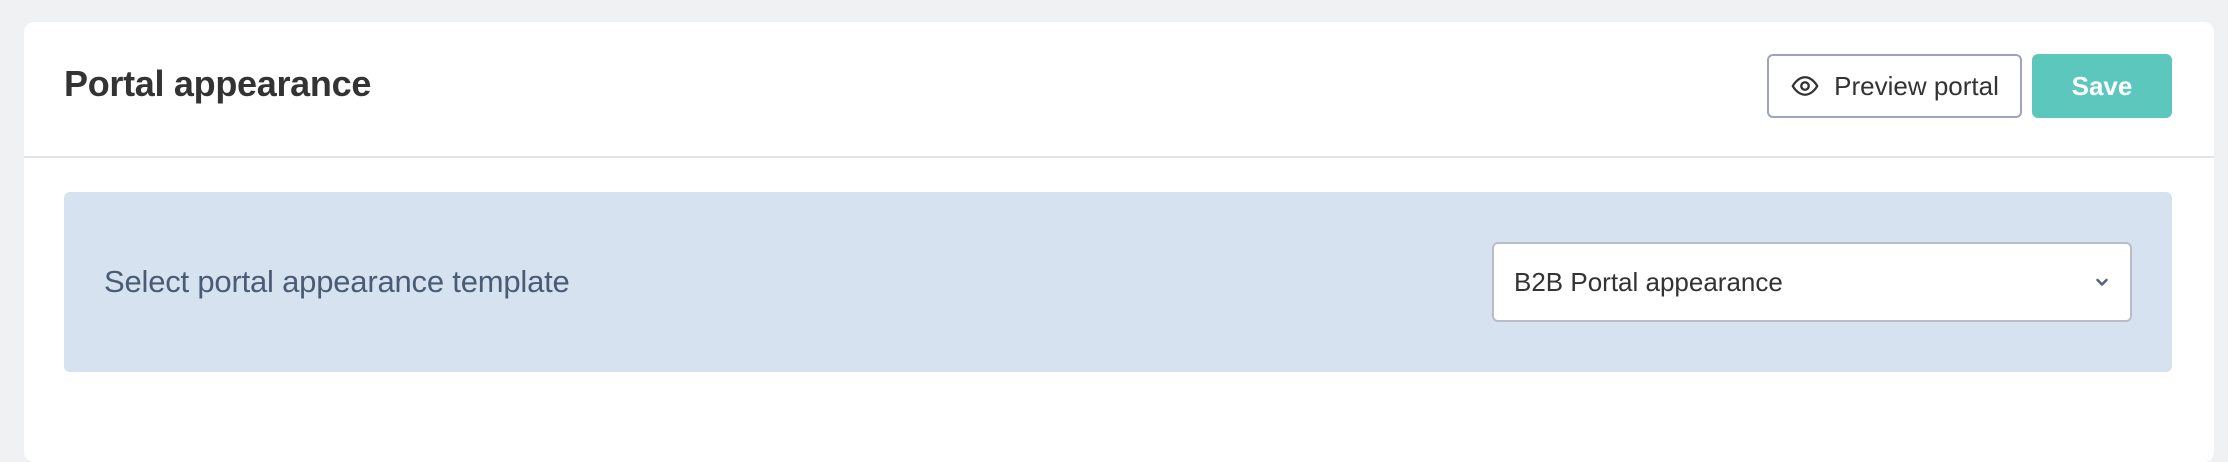 This screenshot has width=2228, height=462. I want to click on template-select-label: Select portal appearance template, so click(337, 281).